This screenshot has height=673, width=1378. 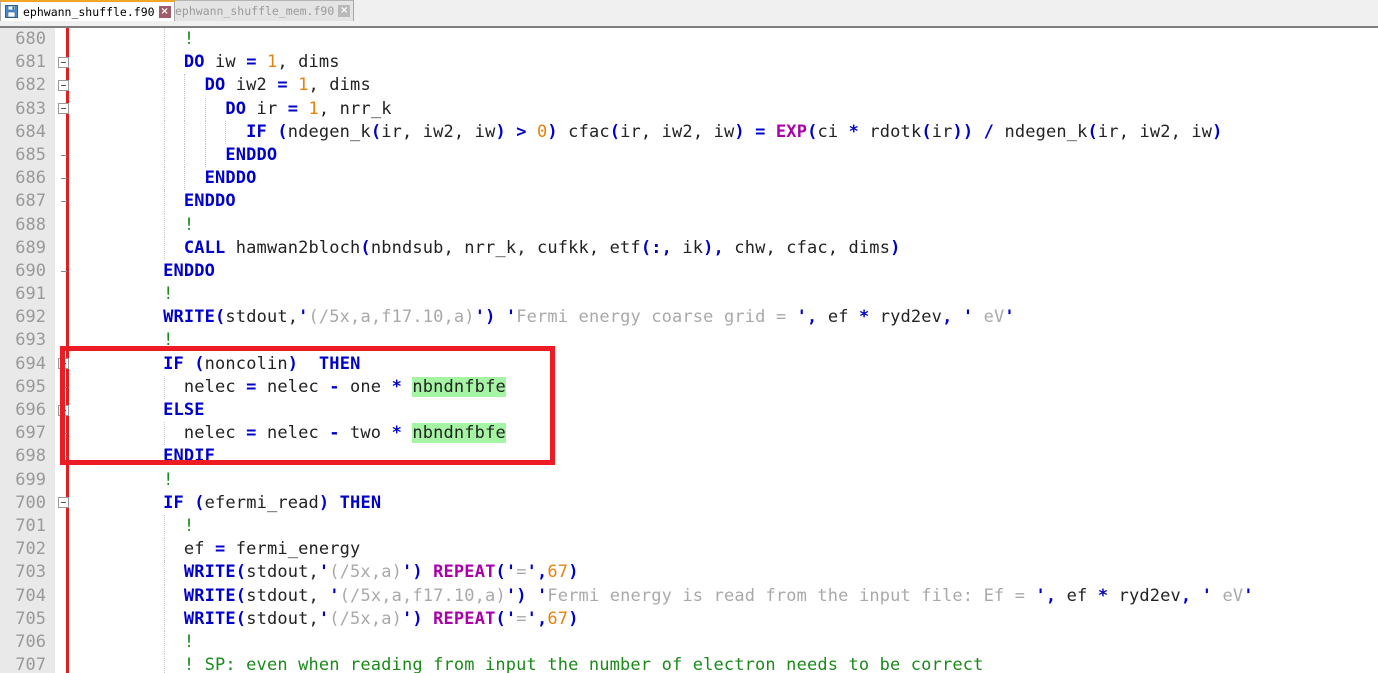 What do you see at coordinates (713, 247) in the screenshot?
I see `token-pun: ),` at bounding box center [713, 247].